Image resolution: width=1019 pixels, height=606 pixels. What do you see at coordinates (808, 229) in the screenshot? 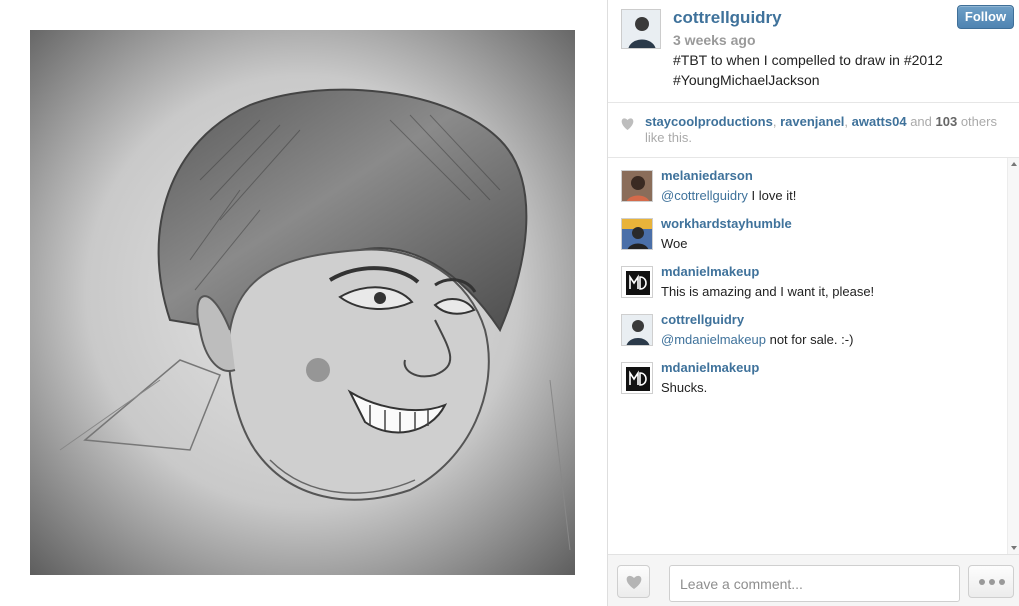
I see `comment-item: workhardstayhumble Woe` at bounding box center [808, 229].